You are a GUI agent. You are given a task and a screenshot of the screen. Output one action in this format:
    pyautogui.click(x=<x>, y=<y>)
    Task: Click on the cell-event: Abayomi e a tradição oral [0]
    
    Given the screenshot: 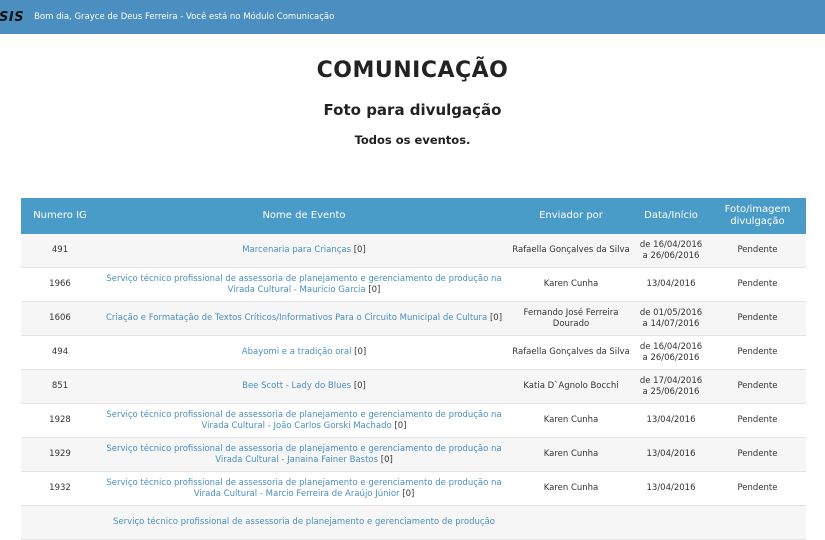 What is the action you would take?
    pyautogui.click(x=304, y=352)
    